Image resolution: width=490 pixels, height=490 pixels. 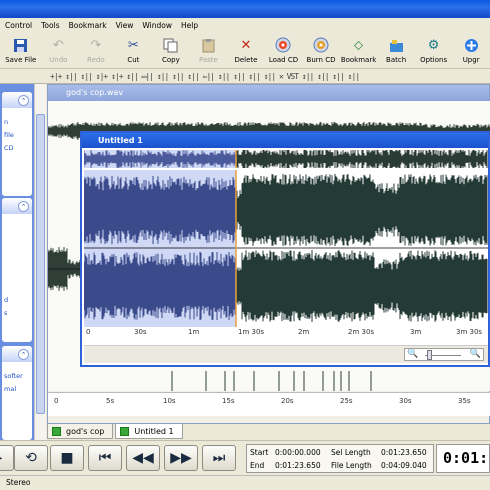 What do you see at coordinates (189, 25) in the screenshot?
I see `menu-help: Help` at bounding box center [189, 25].